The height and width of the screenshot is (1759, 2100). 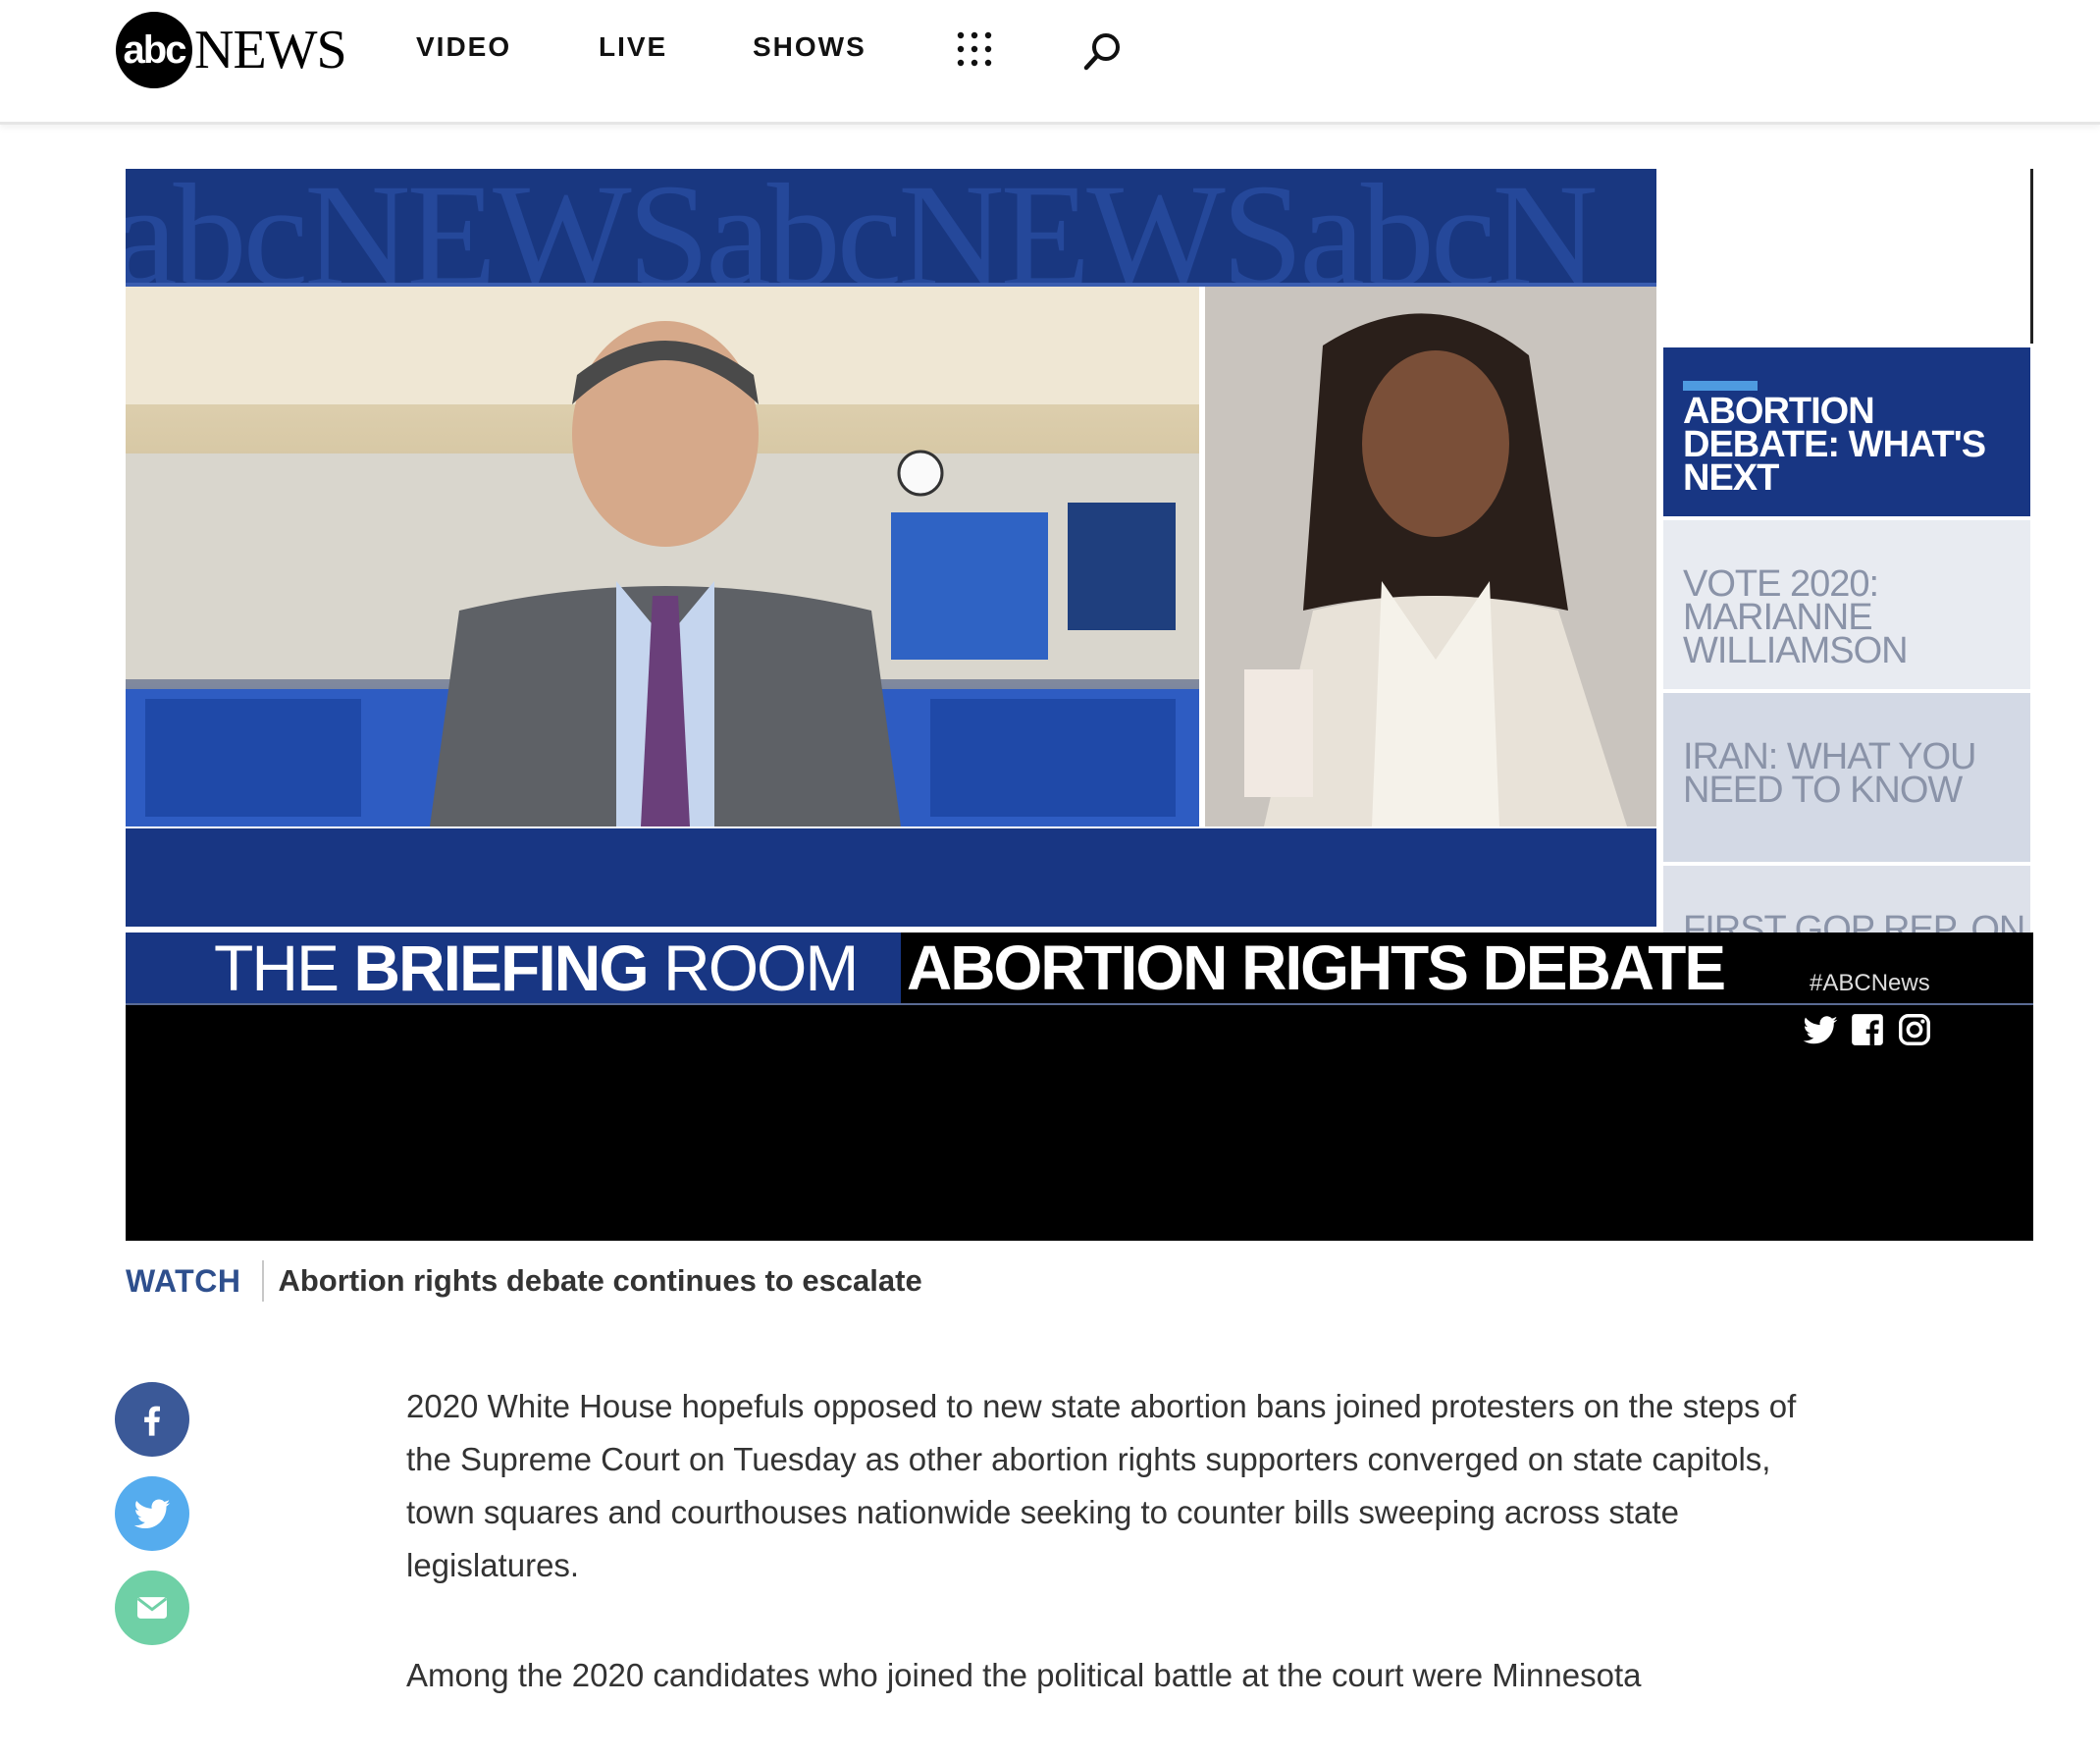 What do you see at coordinates (1050, 63) in the screenshot?
I see `site-header: abc NEWS VIDEO LIVE SHOWS` at bounding box center [1050, 63].